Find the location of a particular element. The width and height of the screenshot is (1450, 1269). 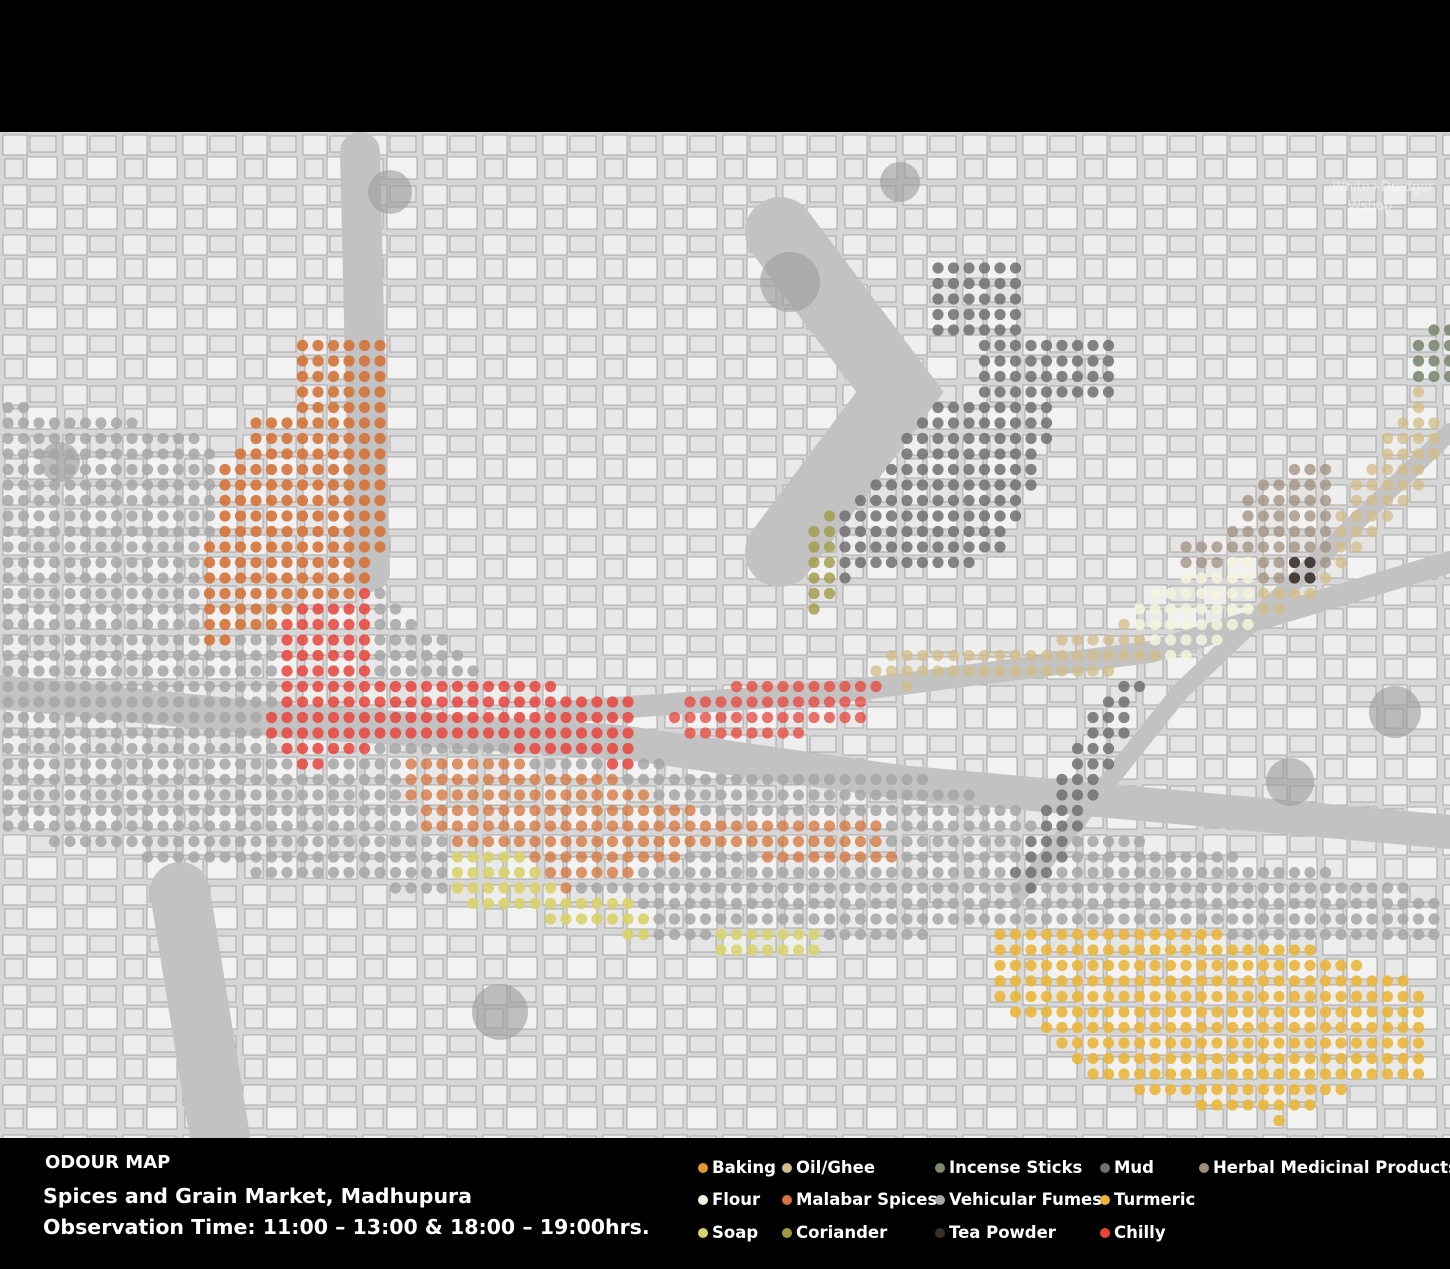

legend-item-mud: Mud is located at coordinates (1127, 1167).